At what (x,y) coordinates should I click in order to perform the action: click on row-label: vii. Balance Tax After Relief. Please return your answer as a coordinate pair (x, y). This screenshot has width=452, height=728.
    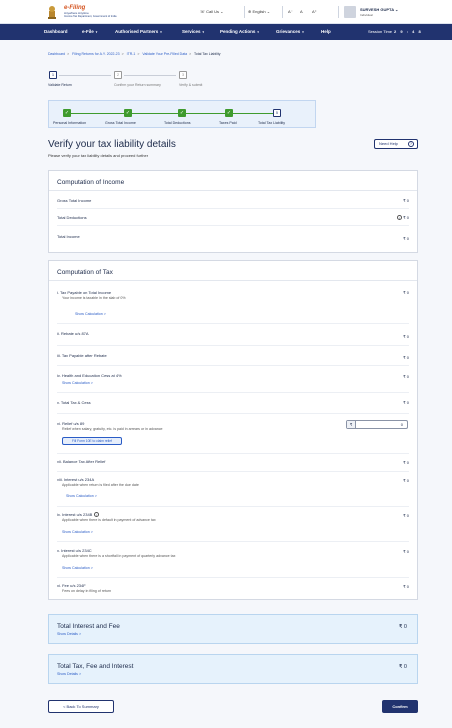
    Looking at the image, I should click on (81, 461).